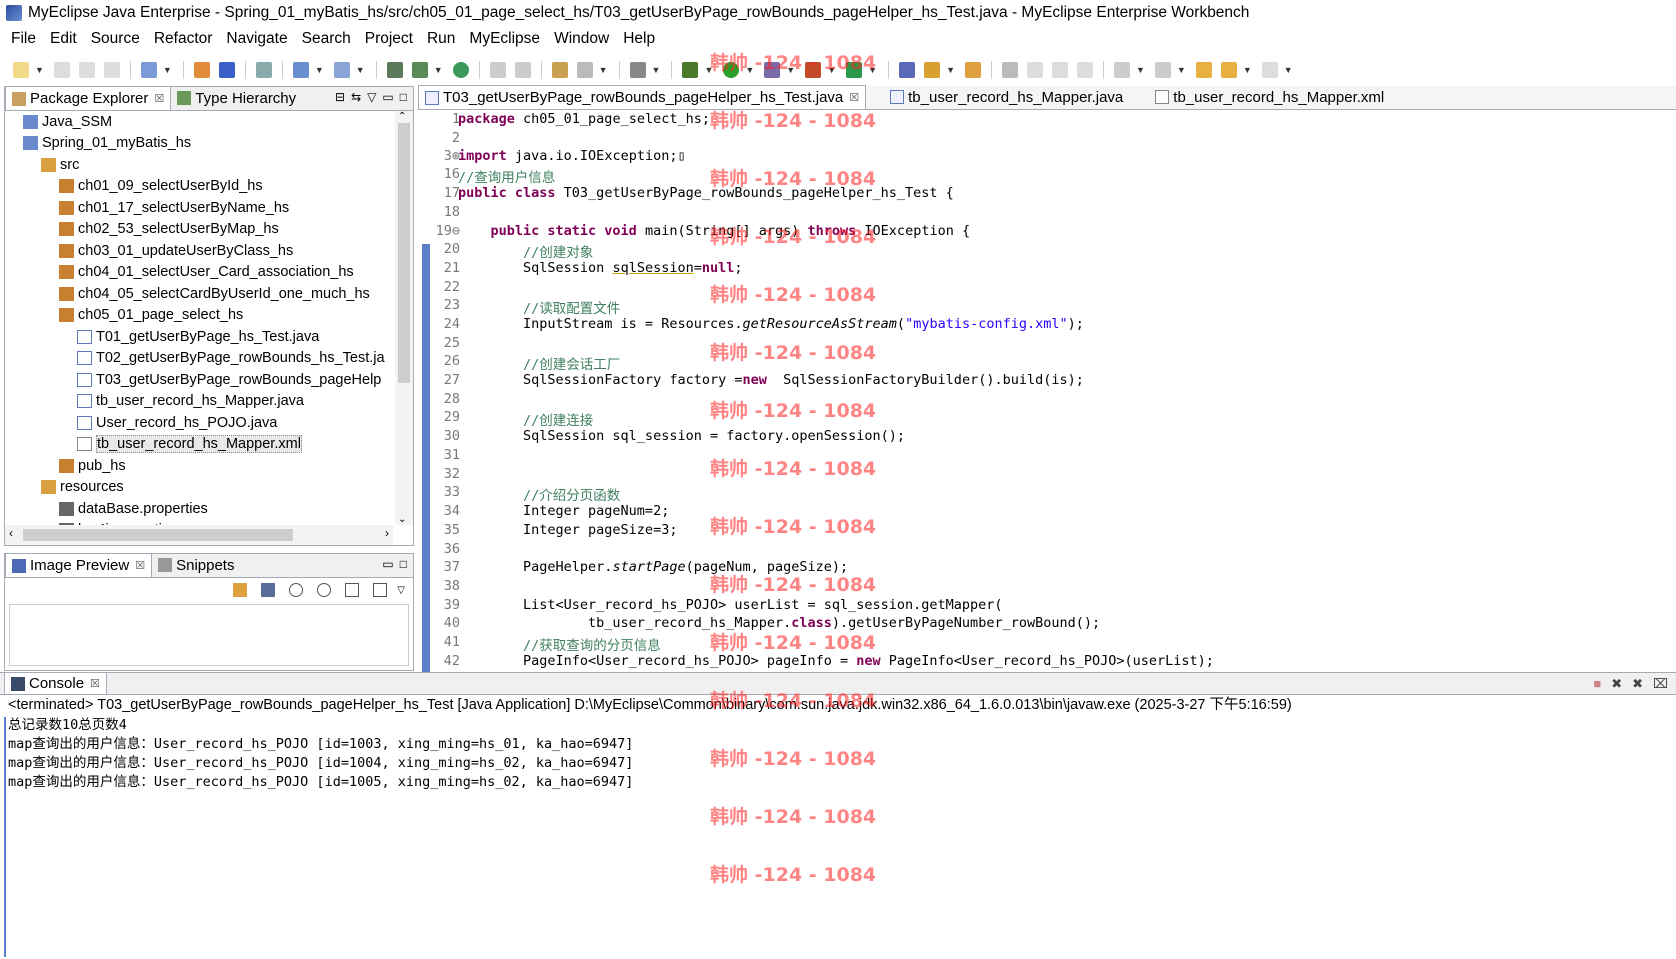 The width and height of the screenshot is (1676, 959). I want to click on tree-item: ch04_01_selectUser_Card_association_hs, so click(199, 273).